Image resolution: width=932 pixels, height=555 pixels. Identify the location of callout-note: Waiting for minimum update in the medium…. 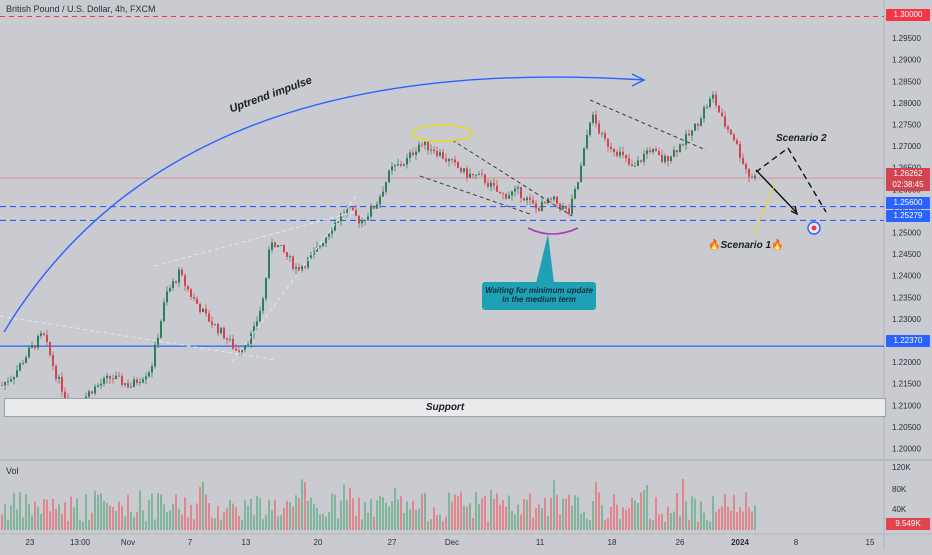
(539, 296).